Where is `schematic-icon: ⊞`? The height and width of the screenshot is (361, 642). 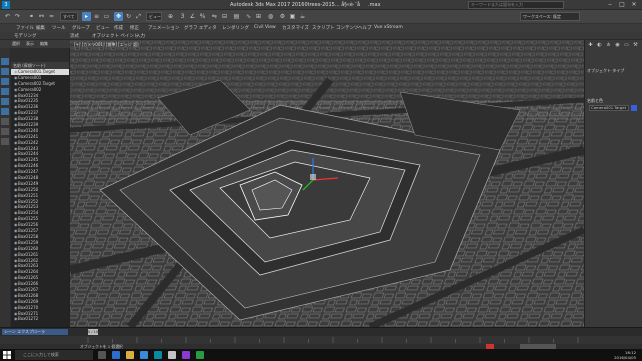 schematic-icon: ⊞ is located at coordinates (258, 16).